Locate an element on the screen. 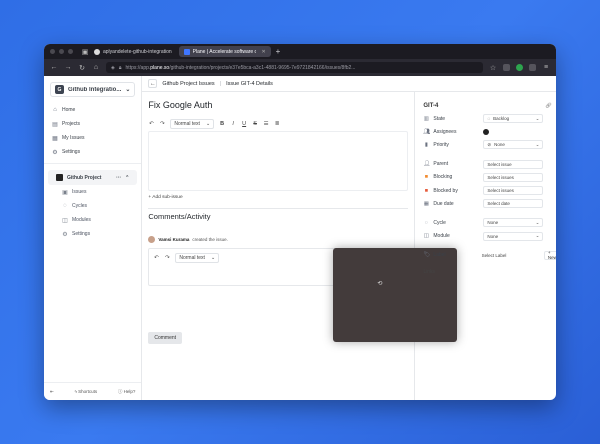  forward-arrow-icon: → is located at coordinates (68, 67).